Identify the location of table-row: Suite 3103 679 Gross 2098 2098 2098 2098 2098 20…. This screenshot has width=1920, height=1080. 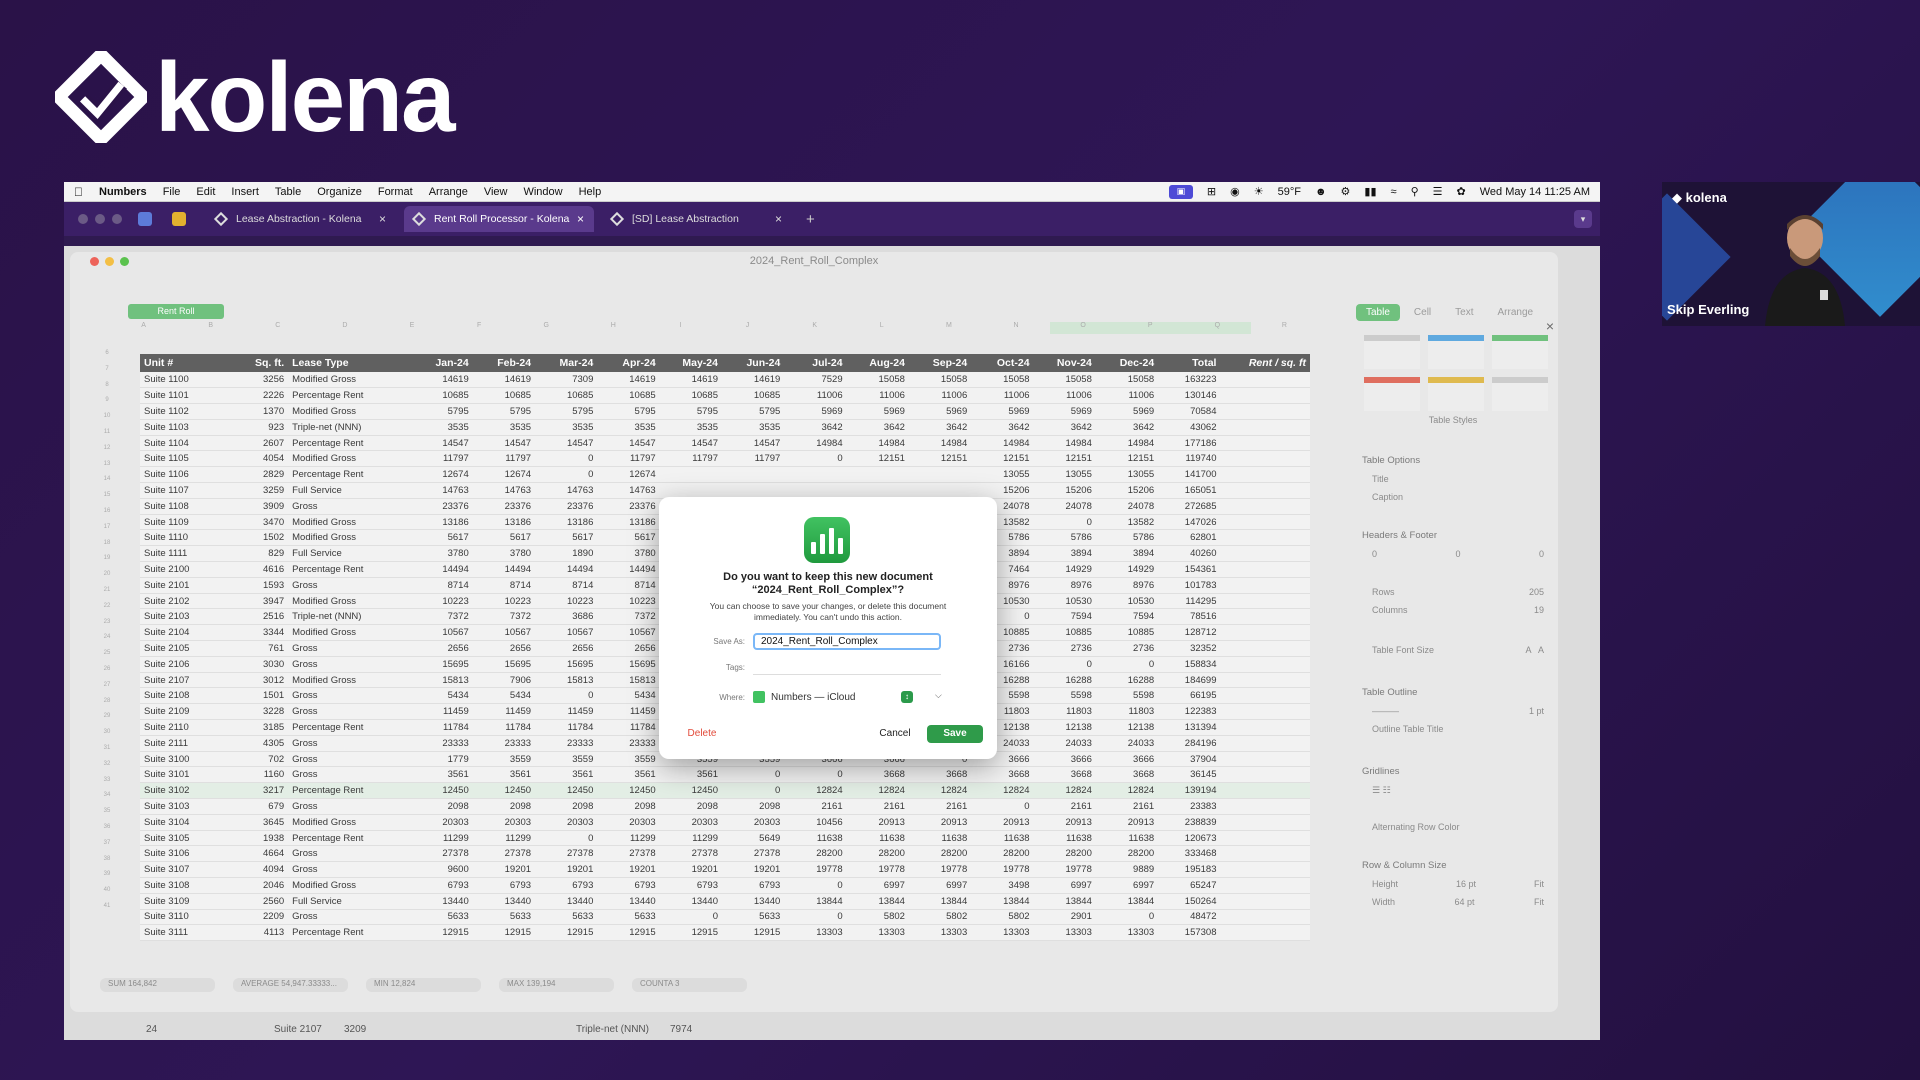
(725, 806).